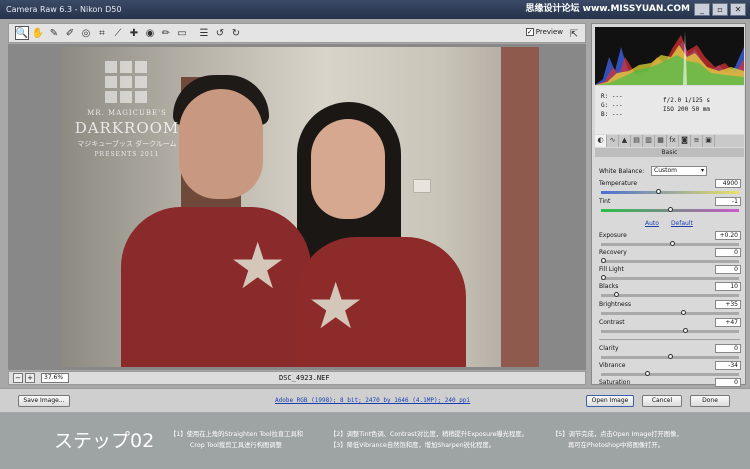  What do you see at coordinates (134, 33) in the screenshot?
I see `spot-removal-icon: ✚` at bounding box center [134, 33].